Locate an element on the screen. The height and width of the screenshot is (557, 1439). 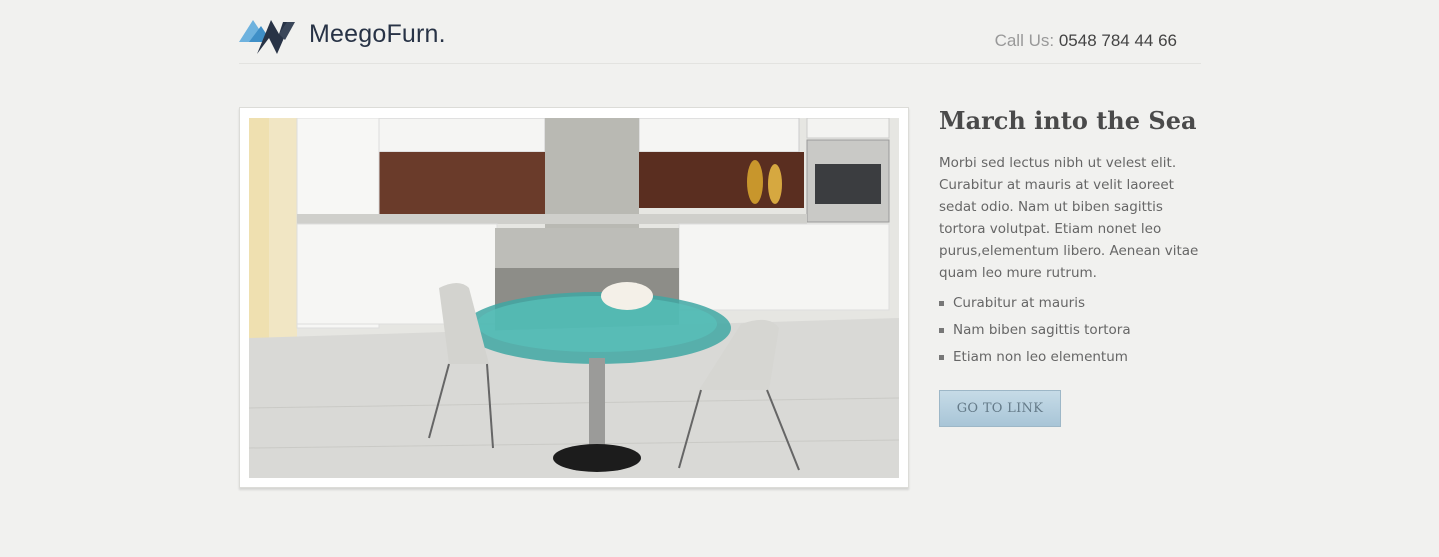
call-us: Call Us: 0548 784 44 66 is located at coordinates (1086, 41).